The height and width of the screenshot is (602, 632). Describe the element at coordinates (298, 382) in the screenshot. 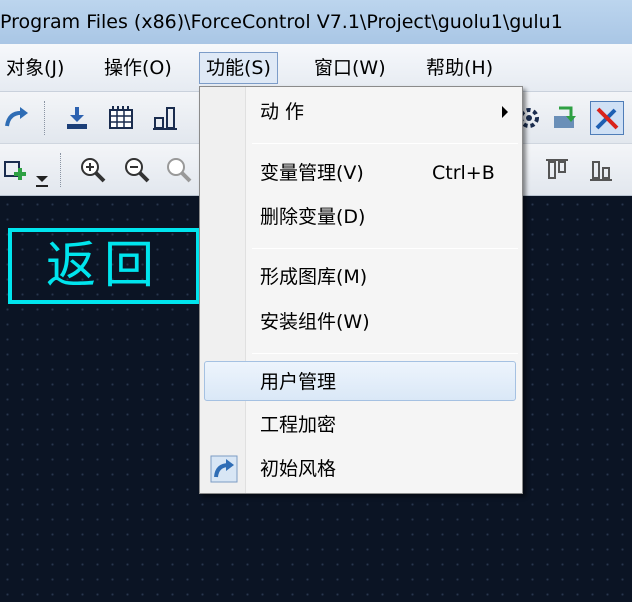

I see `menu-item-label: 用户管理` at that location.